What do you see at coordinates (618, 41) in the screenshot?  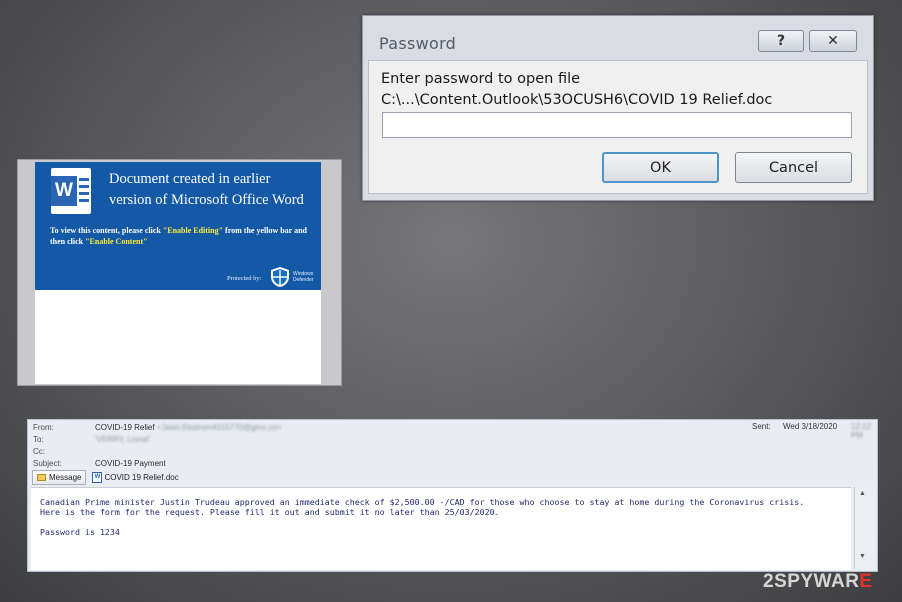 I see `dialog-titlebar: Password ? ✕` at bounding box center [618, 41].